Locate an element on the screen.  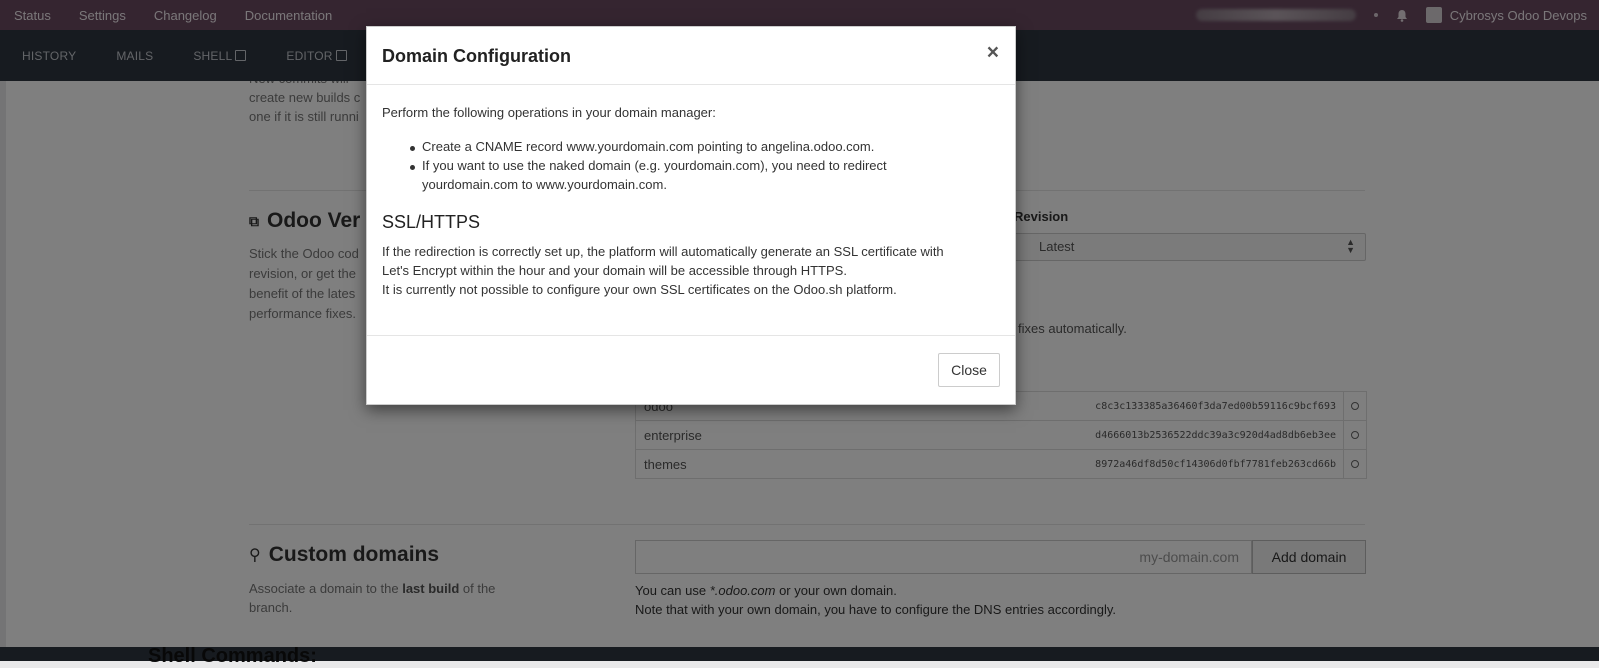
close-icon: × is located at coordinates (993, 53).